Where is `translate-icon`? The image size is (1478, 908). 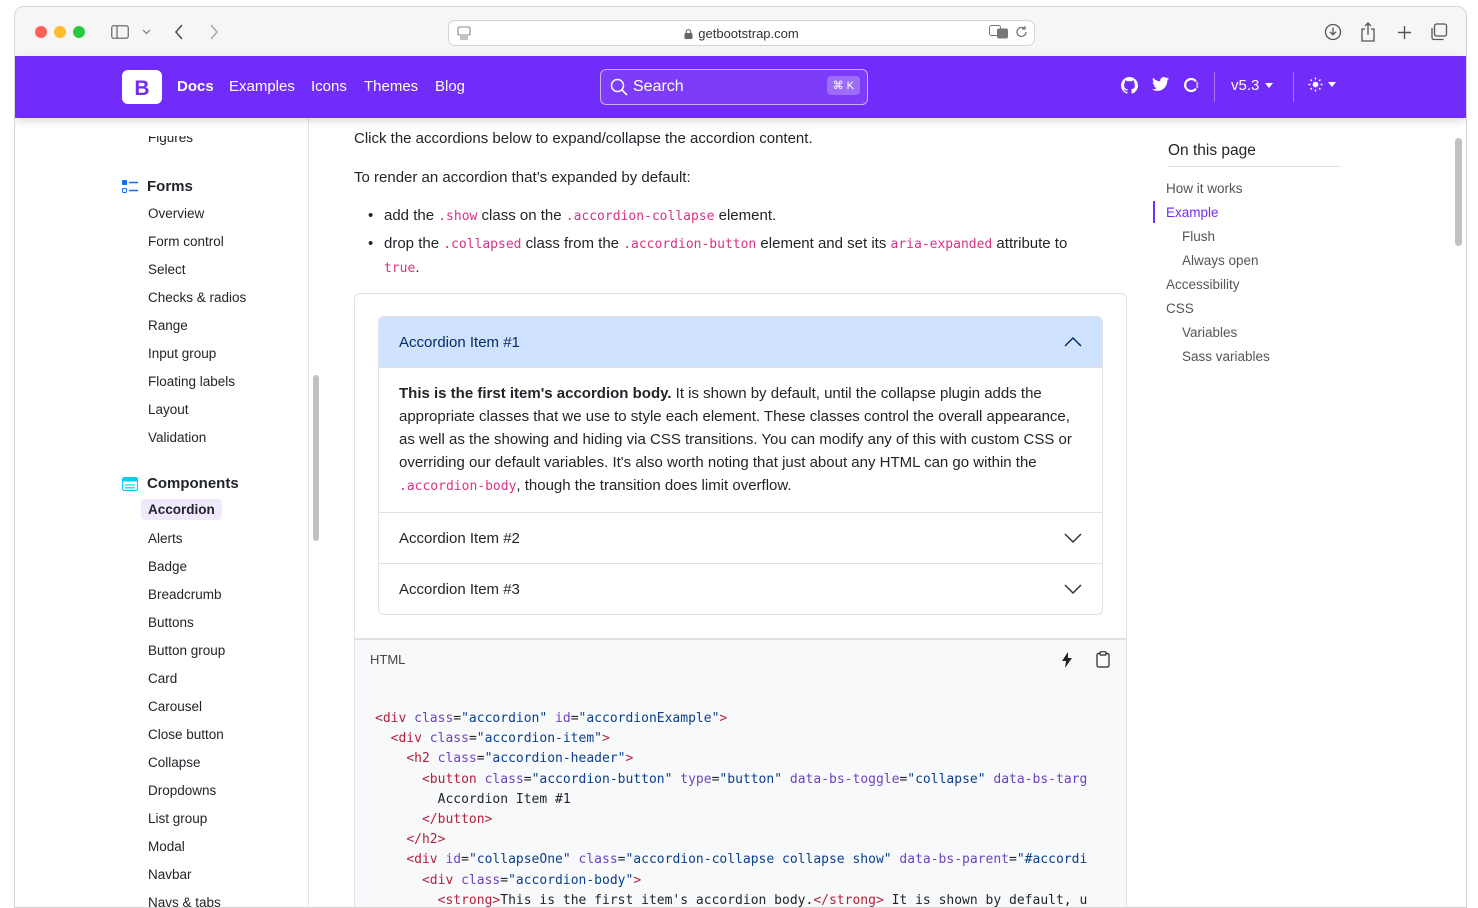
translate-icon is located at coordinates (999, 33).